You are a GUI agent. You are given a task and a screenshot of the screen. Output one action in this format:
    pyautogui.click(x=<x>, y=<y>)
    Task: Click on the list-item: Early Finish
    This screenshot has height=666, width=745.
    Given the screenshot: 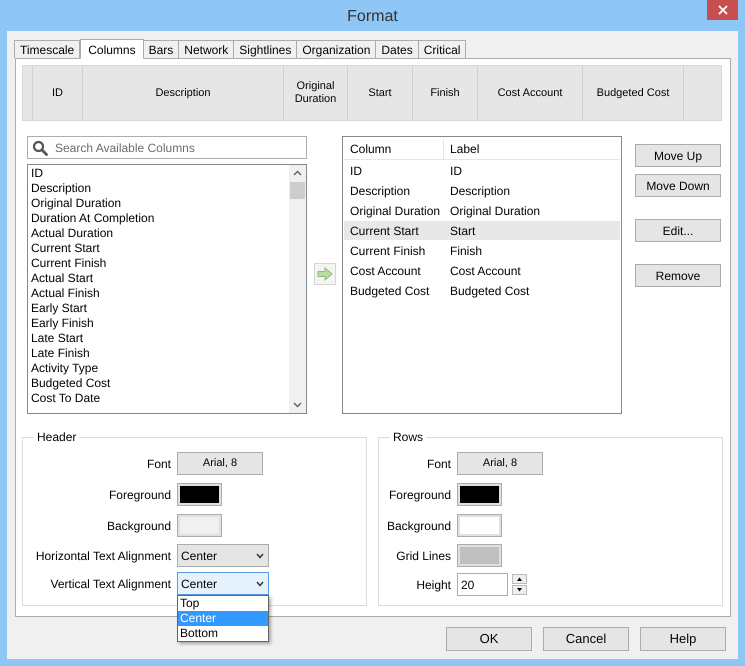 What is the action you would take?
    pyautogui.click(x=62, y=323)
    